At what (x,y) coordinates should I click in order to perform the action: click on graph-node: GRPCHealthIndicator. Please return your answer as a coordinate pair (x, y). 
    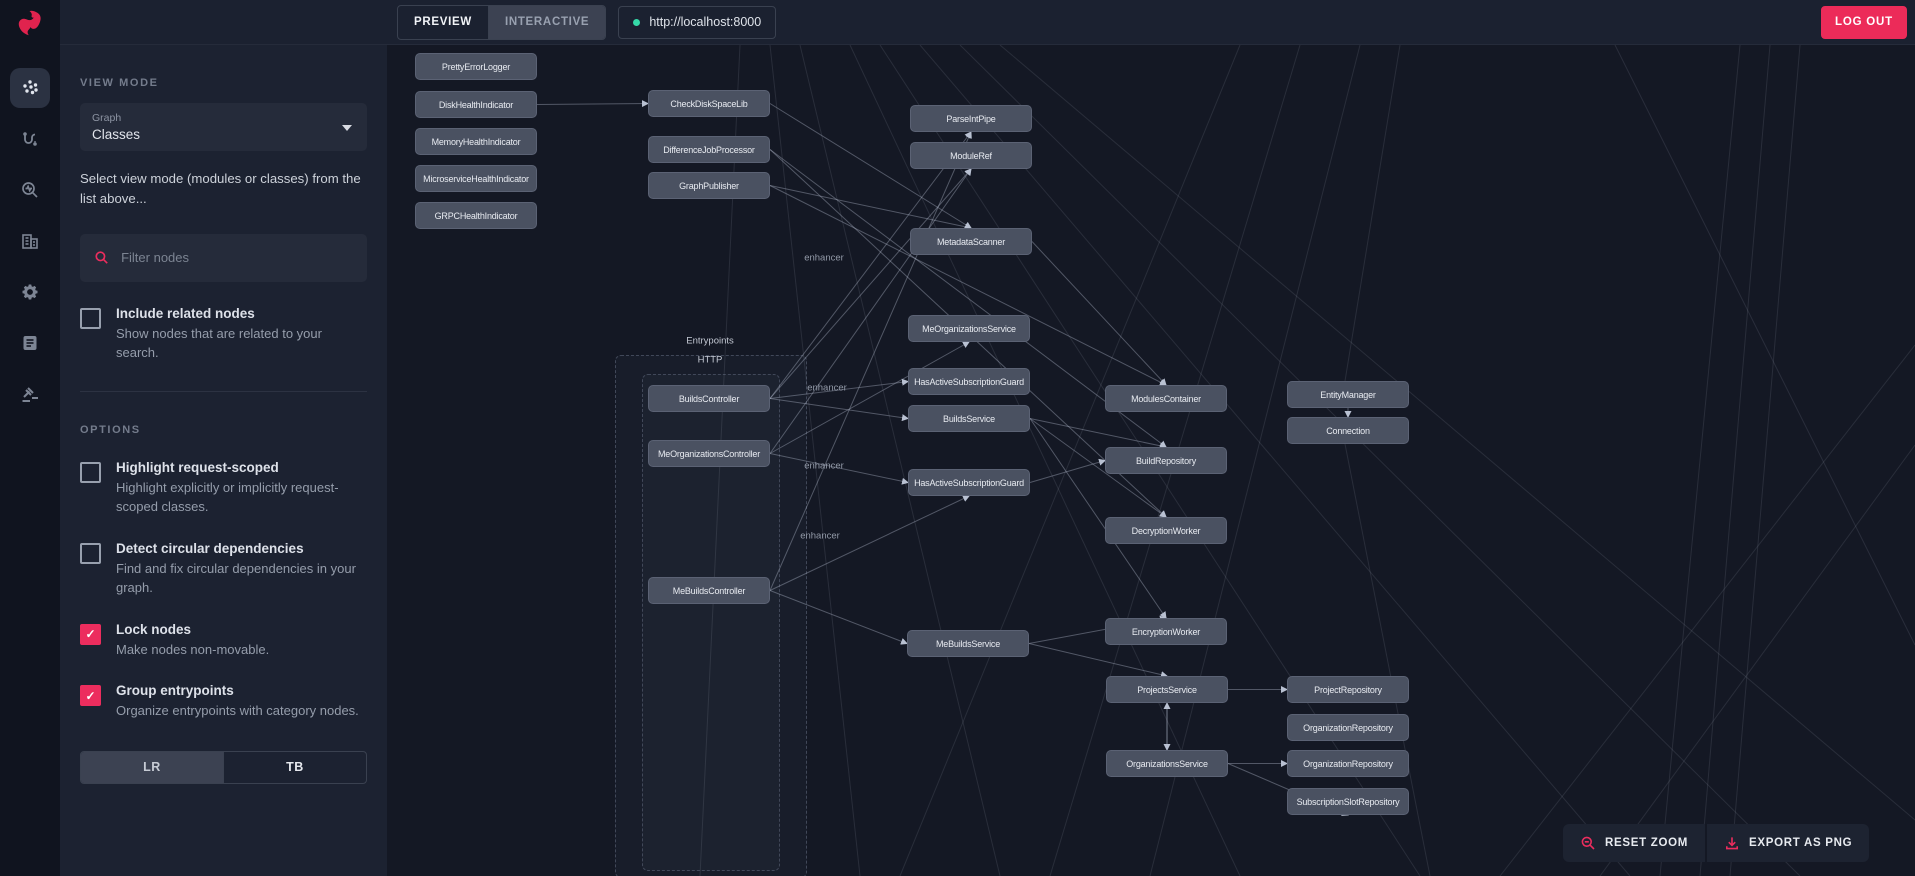
    Looking at the image, I should click on (476, 215).